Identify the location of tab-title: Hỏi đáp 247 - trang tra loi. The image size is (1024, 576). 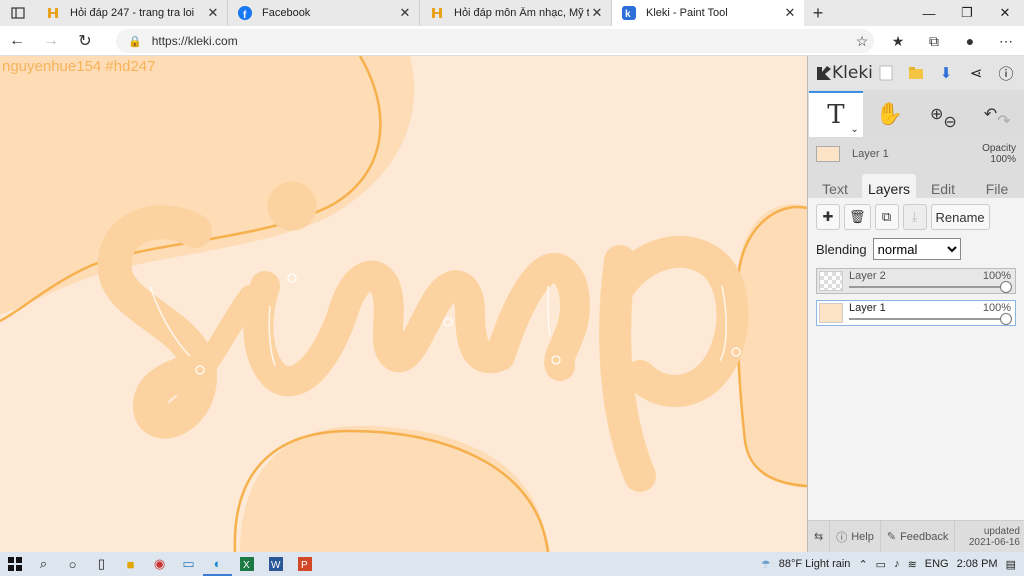
(132, 13).